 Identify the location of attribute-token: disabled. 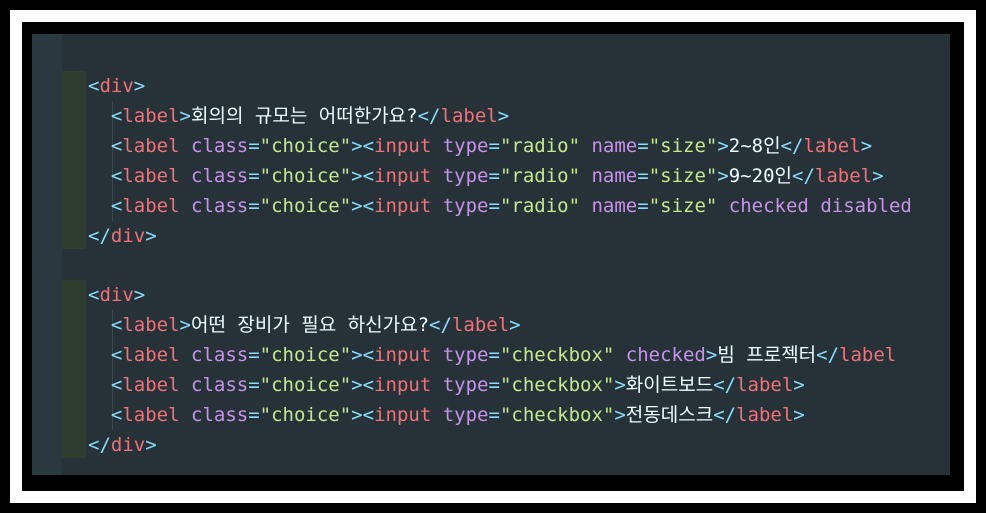
(866, 205).